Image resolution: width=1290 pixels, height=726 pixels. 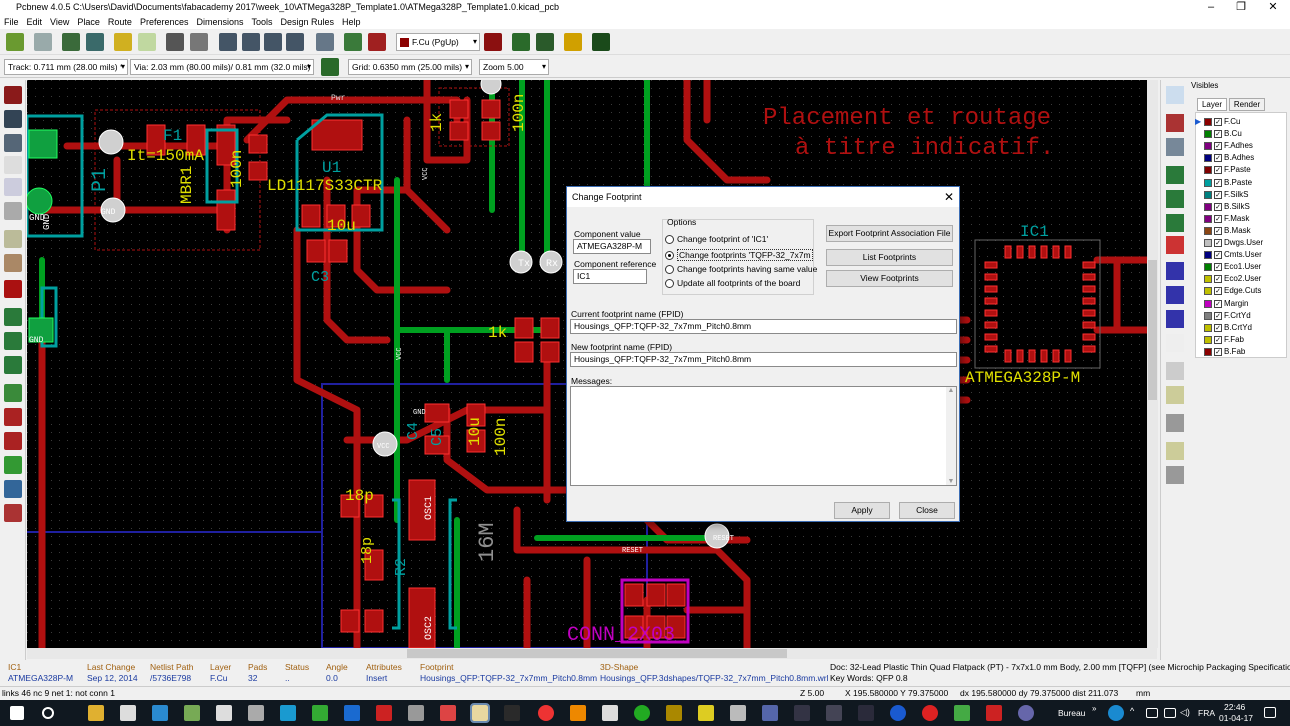 I want to click on module-ratsnest-icon, so click(x=13, y=263).